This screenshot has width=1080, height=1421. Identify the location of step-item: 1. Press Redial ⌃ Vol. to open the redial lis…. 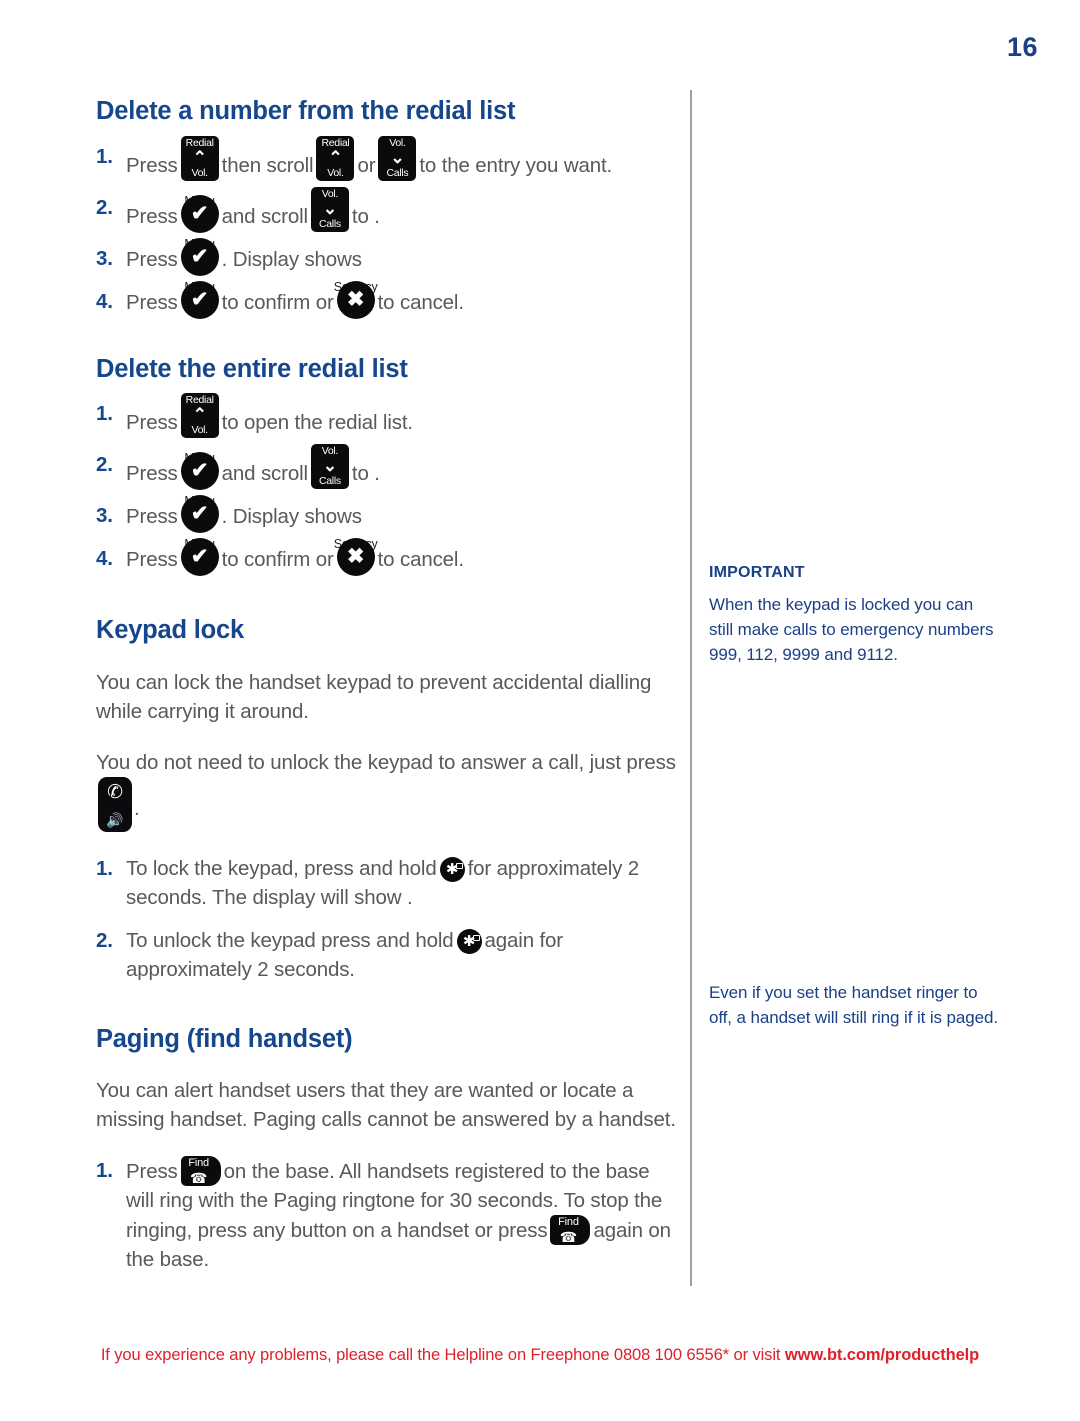
(386, 418).